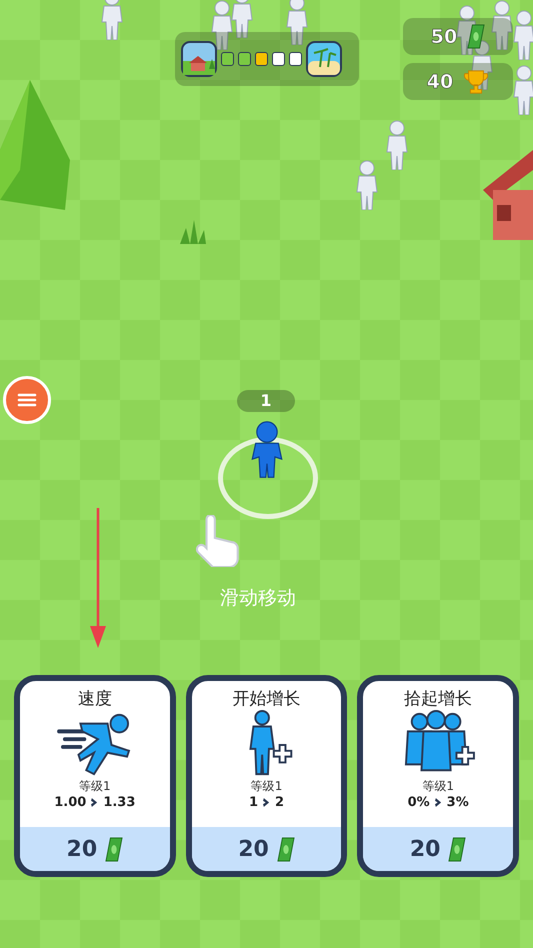 The width and height of the screenshot is (533, 948). I want to click on grass-icon, so click(193, 232).